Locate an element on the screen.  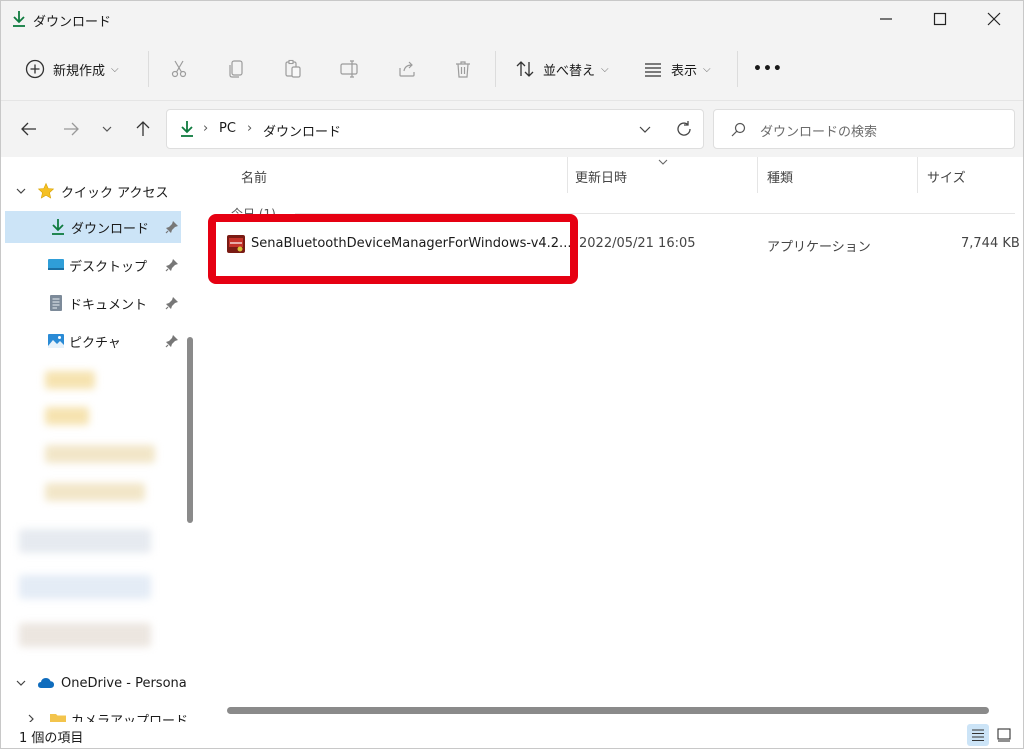
address-bar: › PC › ダウンロード is located at coordinates (435, 129).